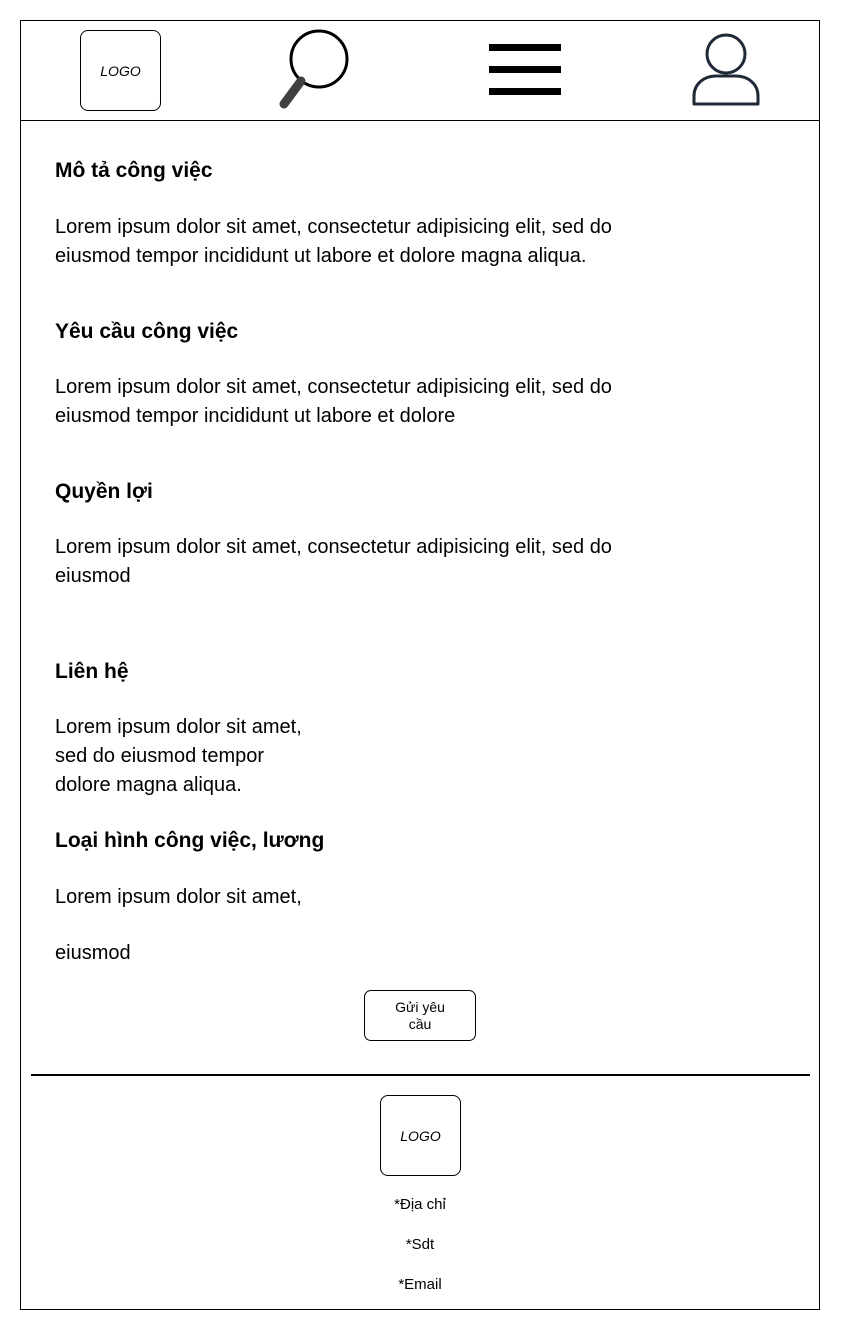 The height and width of the screenshot is (1331, 845). What do you see at coordinates (104, 491) in the screenshot?
I see `section-title-benefits: Quyền lợi` at bounding box center [104, 491].